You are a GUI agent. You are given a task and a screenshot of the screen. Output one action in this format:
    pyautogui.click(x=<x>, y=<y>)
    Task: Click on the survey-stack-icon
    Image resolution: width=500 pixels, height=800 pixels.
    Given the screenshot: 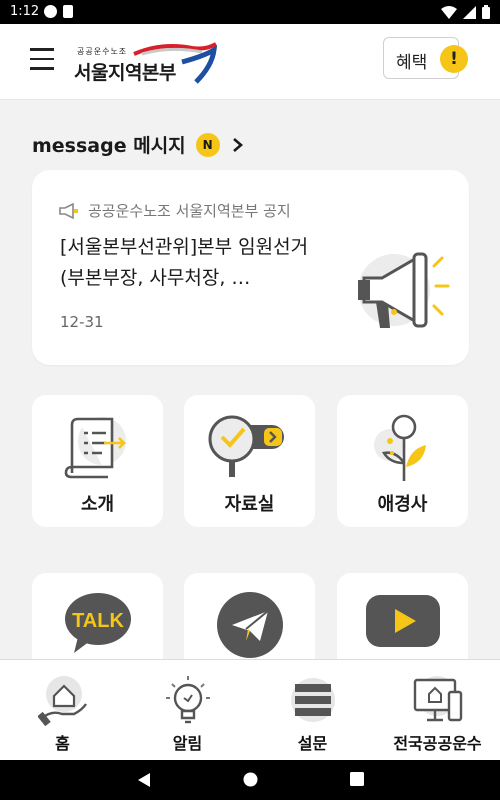 What is the action you would take?
    pyautogui.click(x=312, y=700)
    